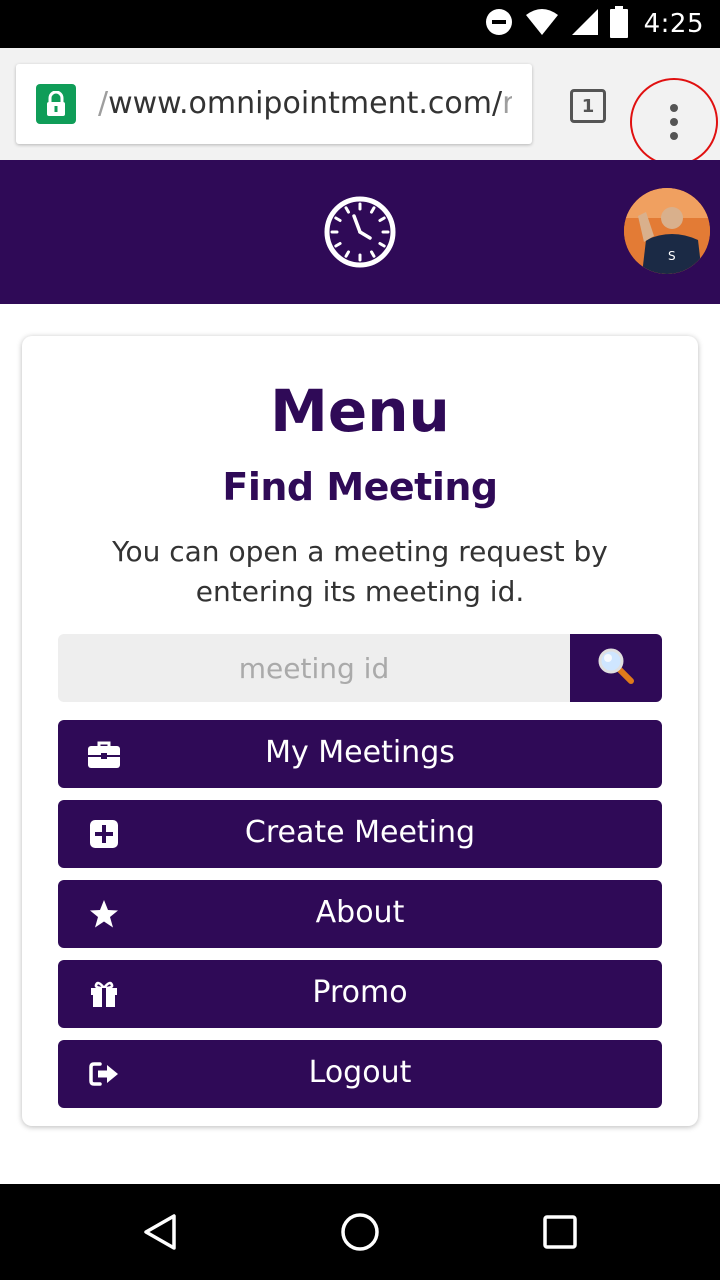 This screenshot has width=720, height=1280. I want to click on lock-icon, so click(56, 104).